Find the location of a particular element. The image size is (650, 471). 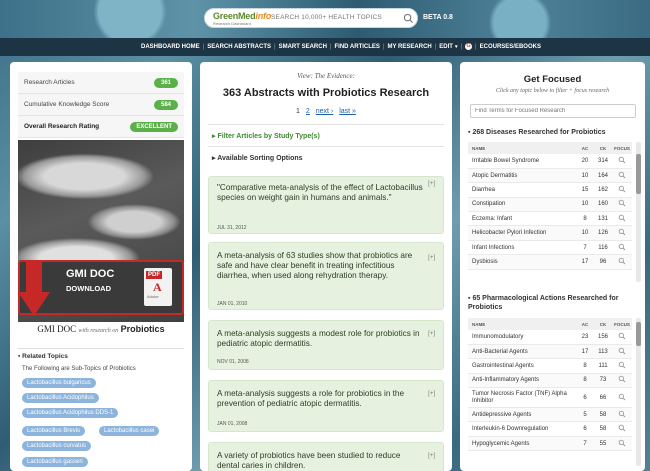

gmi-doc-caption: GMI DOC with research on Probiotics is located at coordinates (101, 329).